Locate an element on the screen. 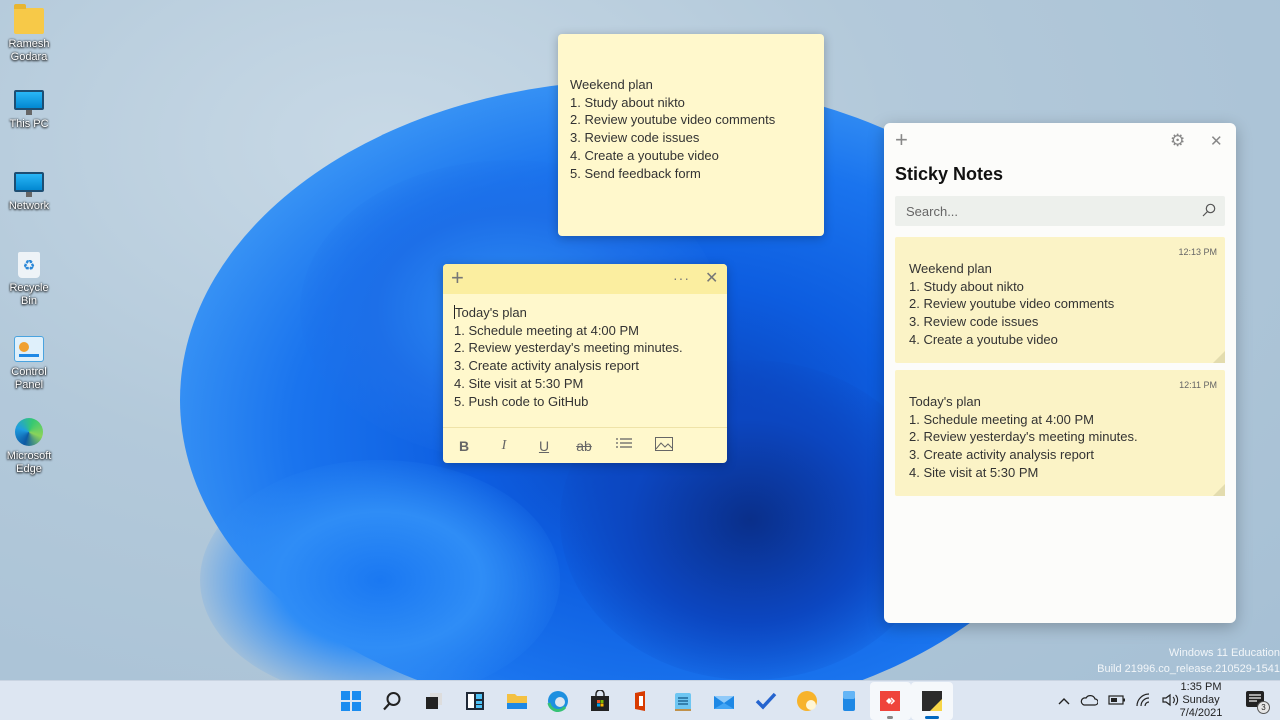 This screenshot has height=720, width=1280. start-button is located at coordinates (351, 701).